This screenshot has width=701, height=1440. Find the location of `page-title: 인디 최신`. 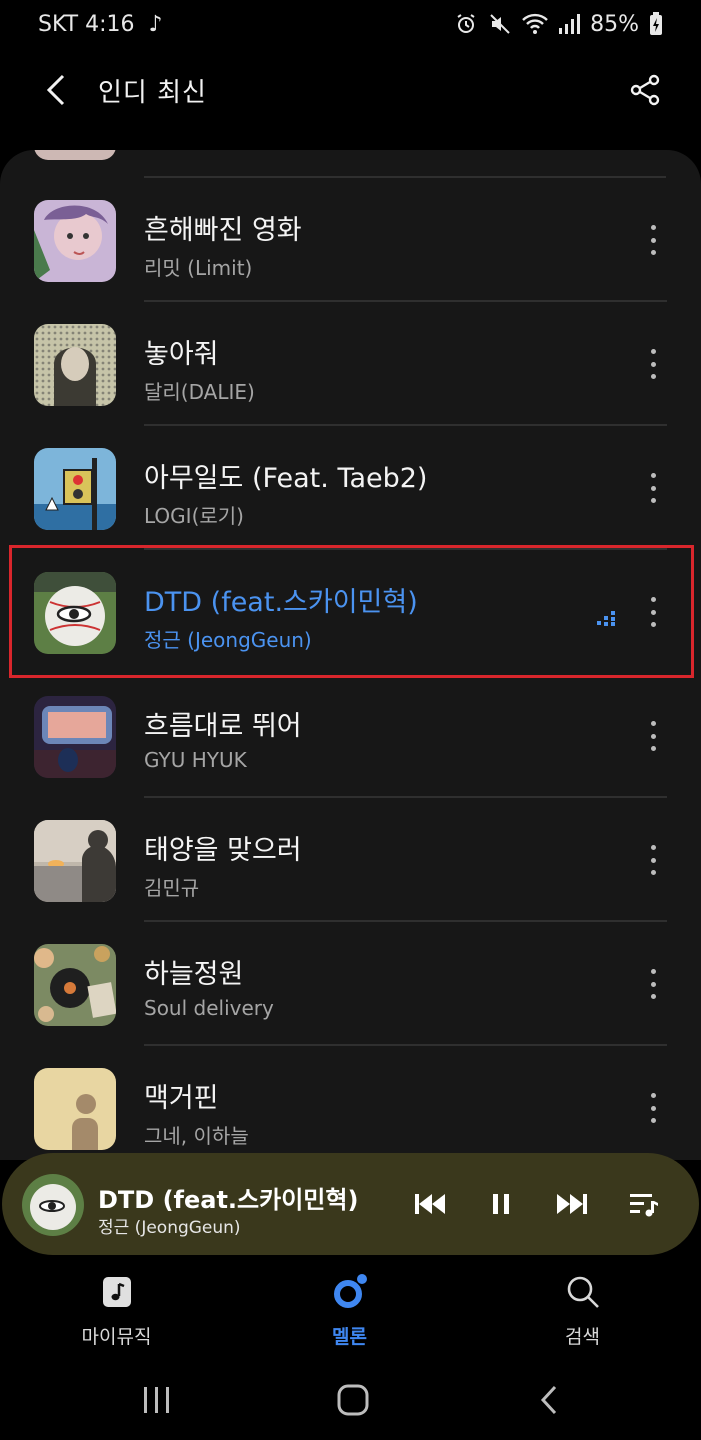

page-title: 인디 최신 is located at coordinates (152, 92).